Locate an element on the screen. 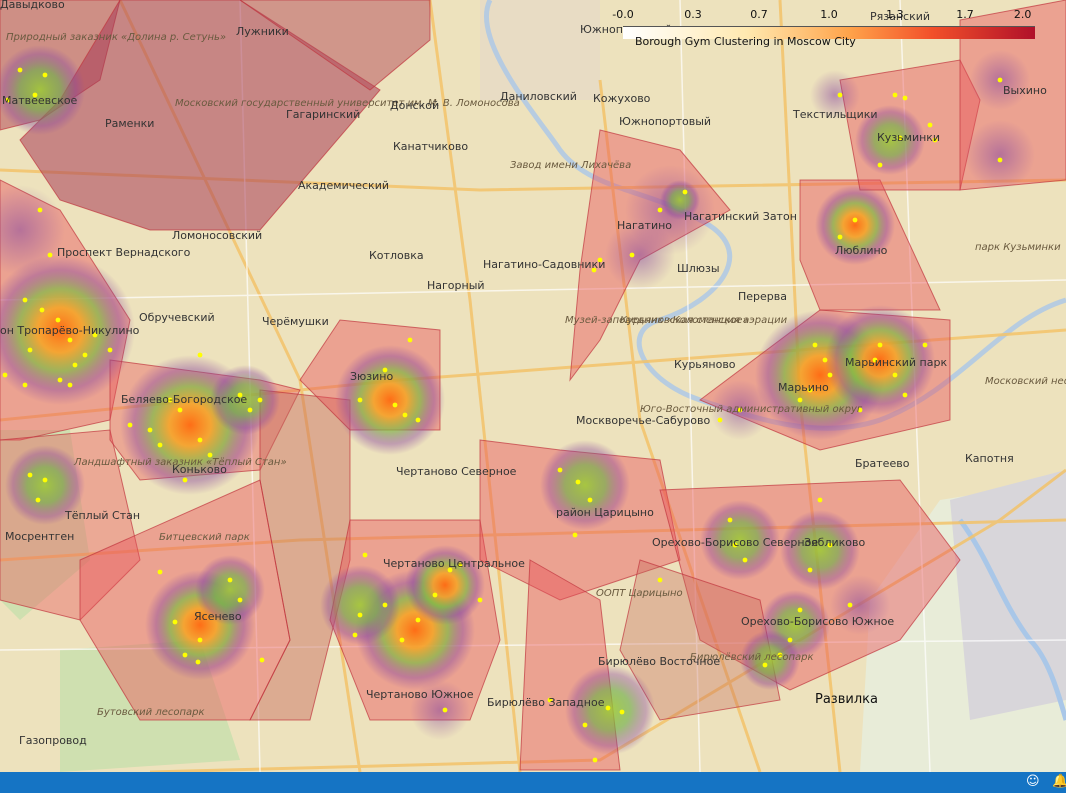 The height and width of the screenshot is (793, 1066). label-nagatino: Нагатино is located at coordinates (644, 225).